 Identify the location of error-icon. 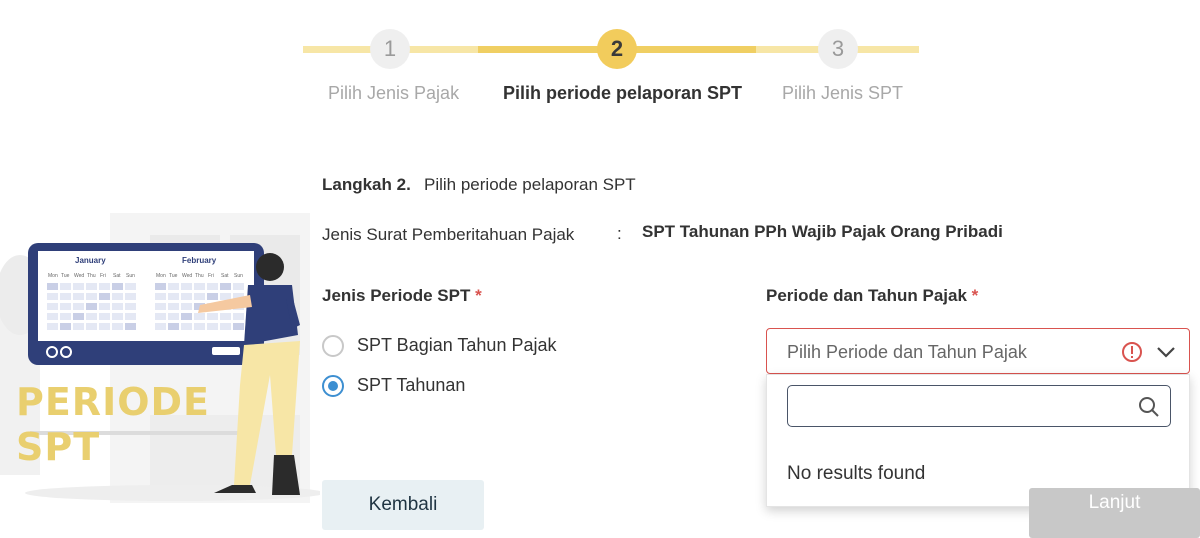
(1132, 352).